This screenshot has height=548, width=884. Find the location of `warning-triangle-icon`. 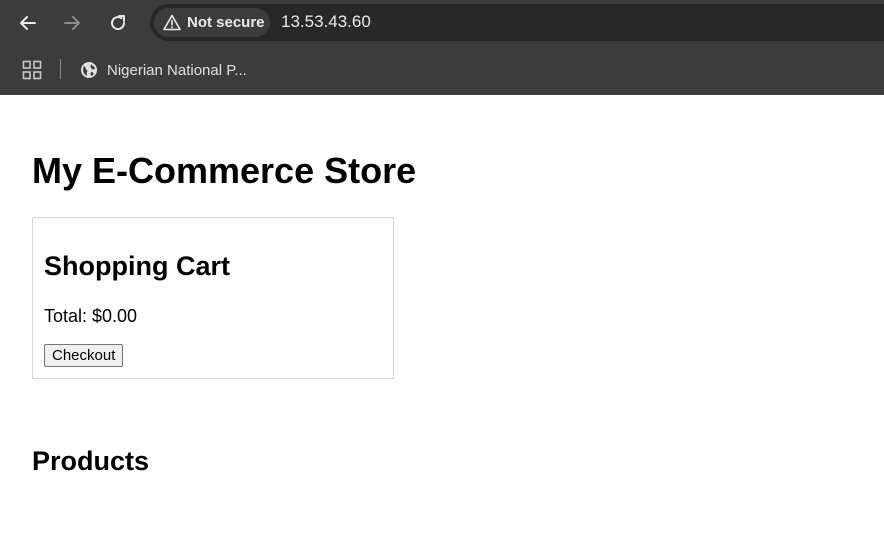

warning-triangle-icon is located at coordinates (172, 22).